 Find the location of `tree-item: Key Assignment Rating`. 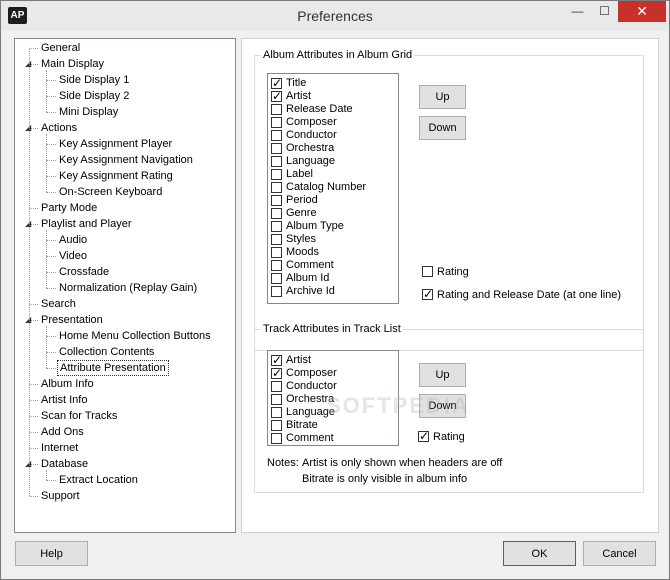

tree-item: Key Assignment Rating is located at coordinates (116, 176).